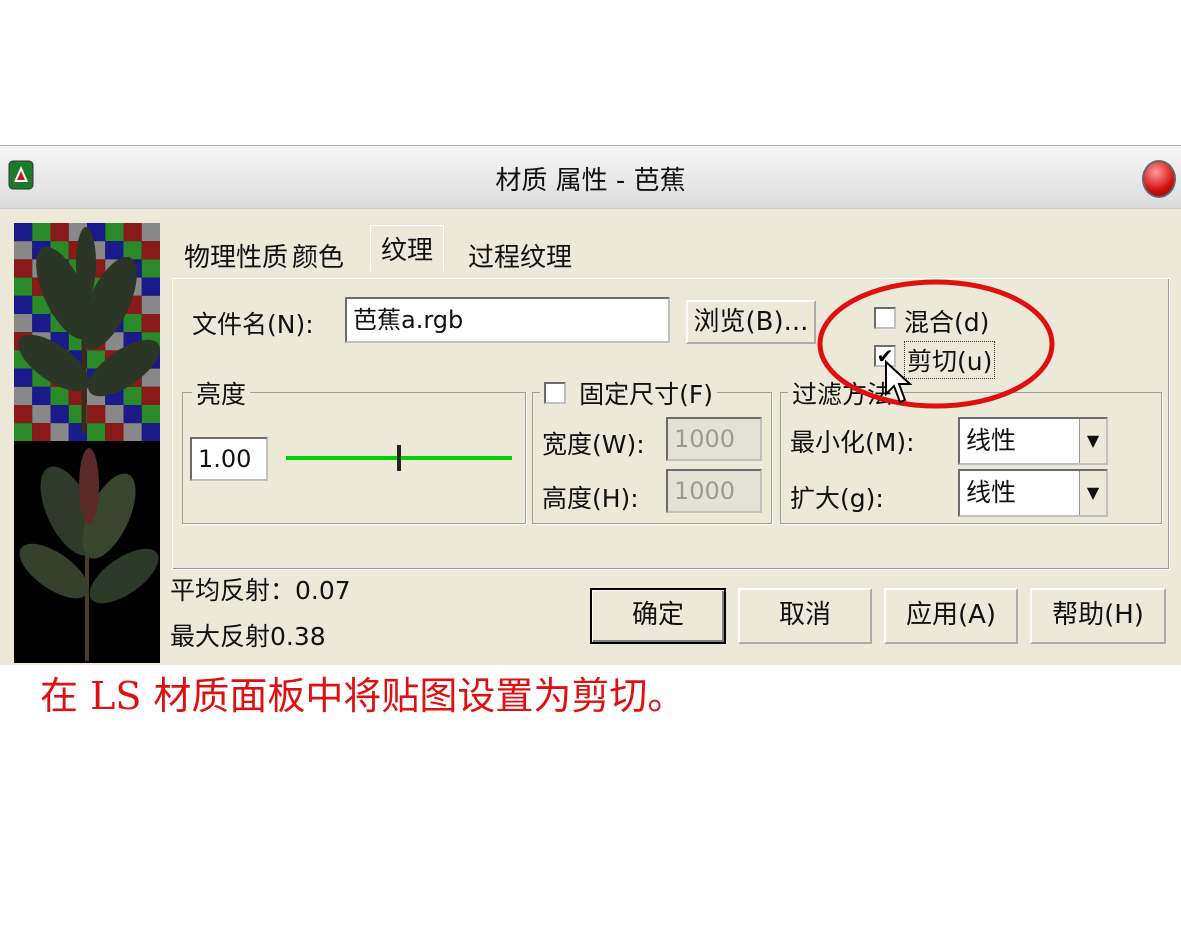 This screenshot has width=1181, height=945. I want to click on cancel-button: 取消, so click(805, 616).